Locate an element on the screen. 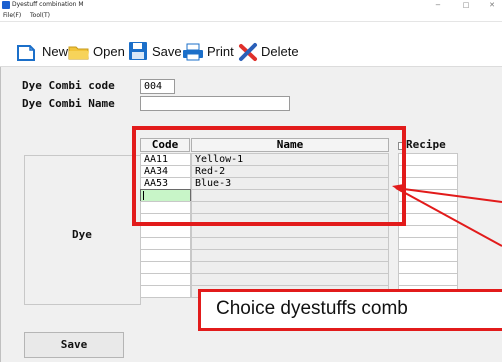  open-label: Open is located at coordinates (109, 51).